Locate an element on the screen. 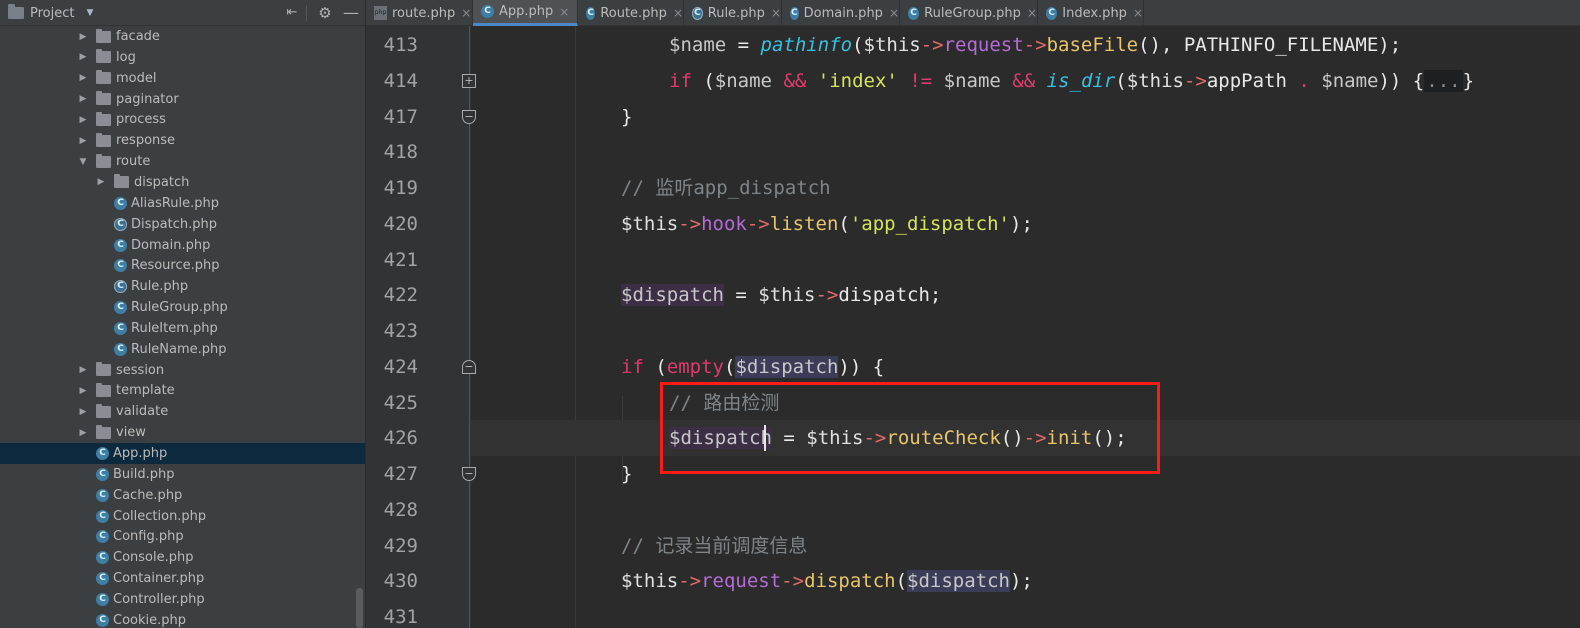 The image size is (1580, 628). code-line: $this->hook->listen('app_dispatch'); is located at coordinates (973, 224).